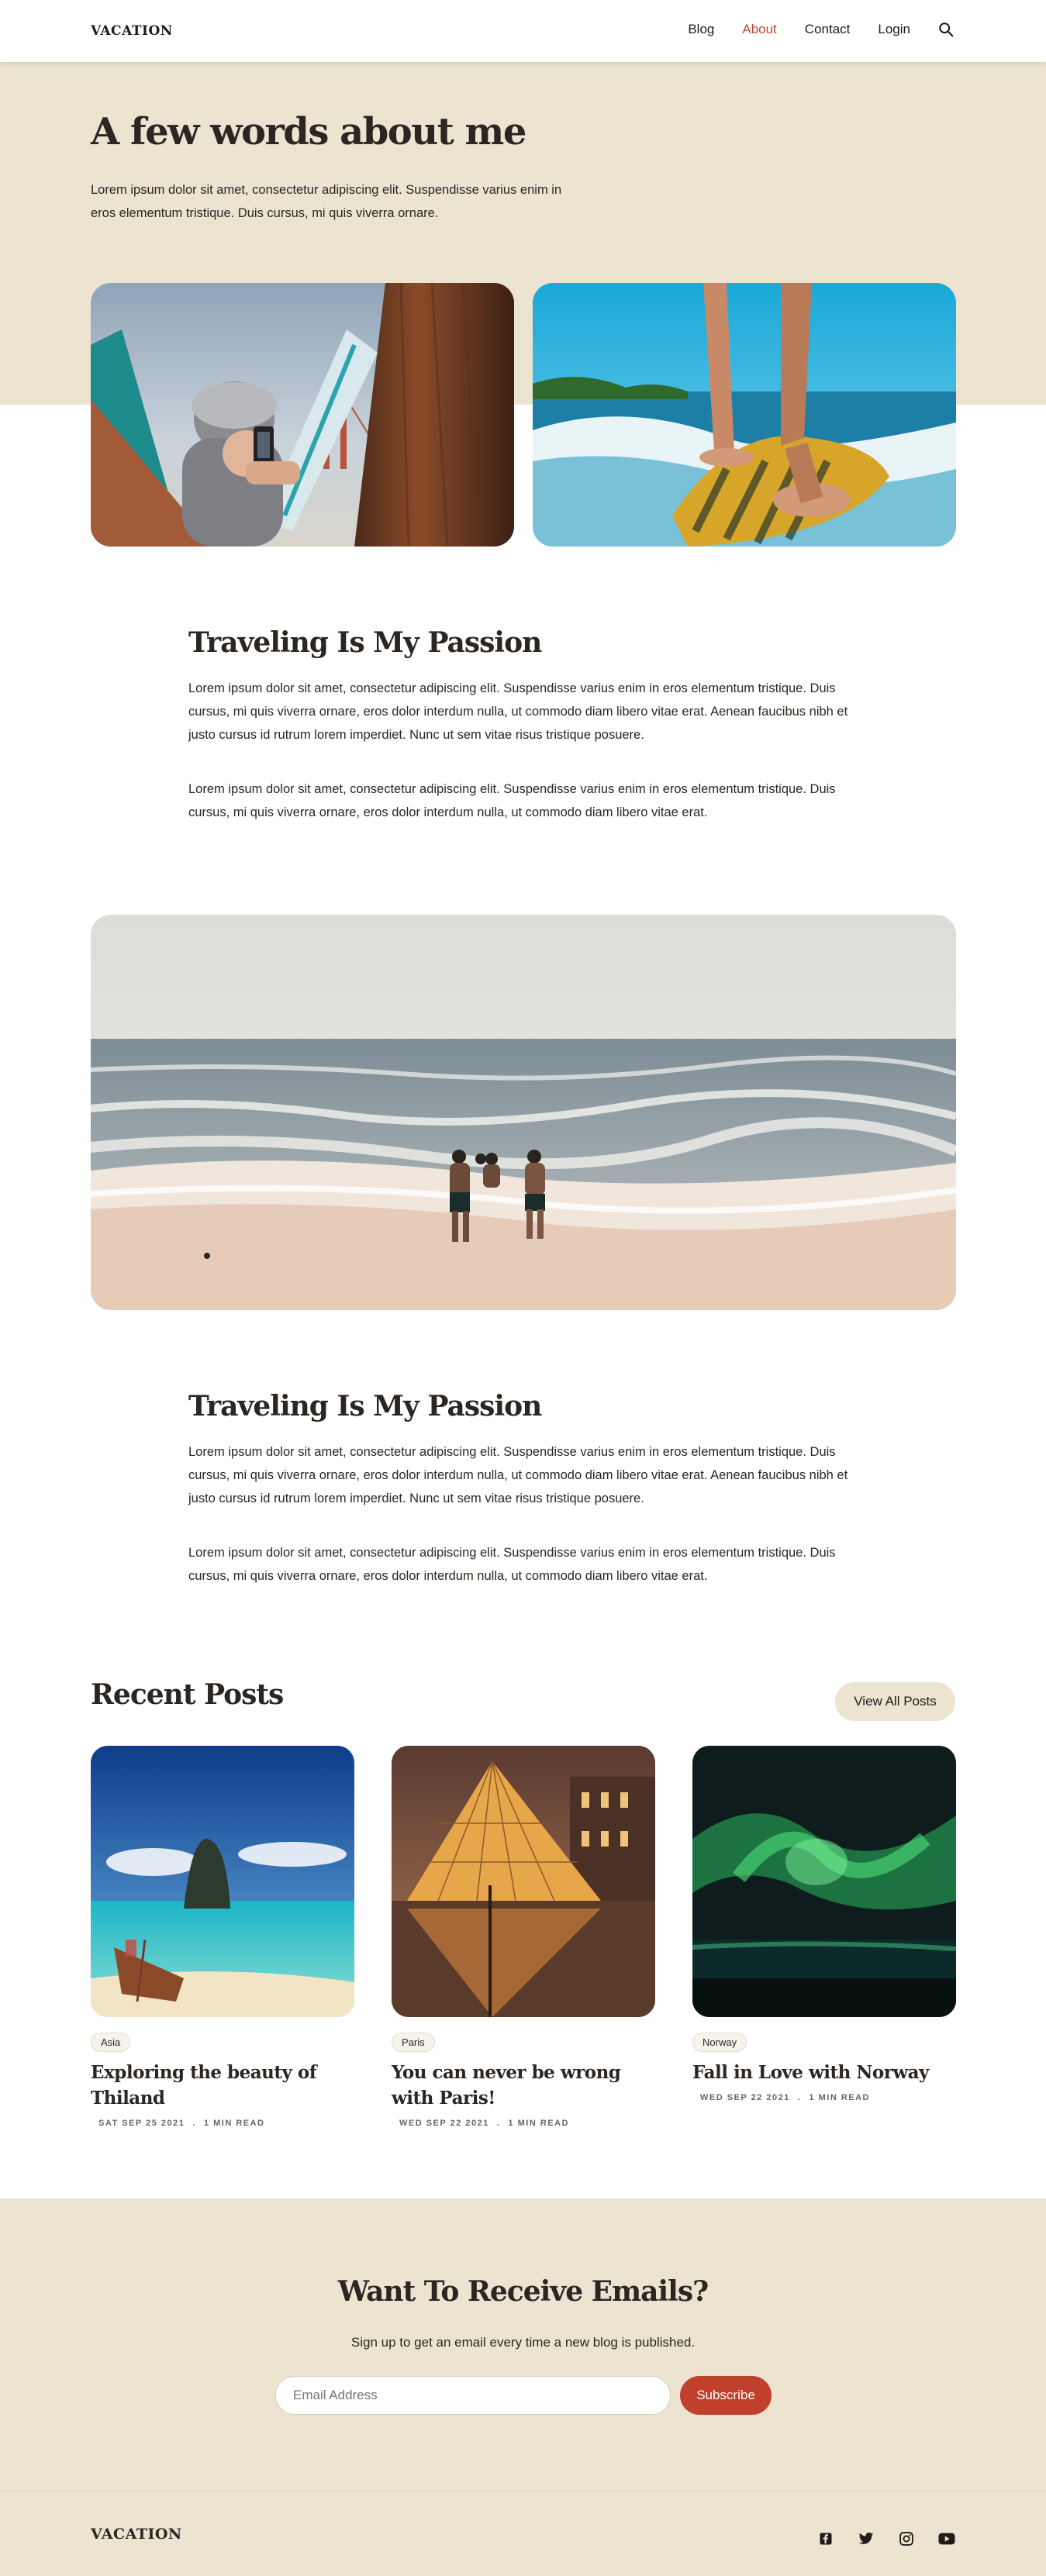 The width and height of the screenshot is (1046, 2576). What do you see at coordinates (726, 2395) in the screenshot?
I see `subscribe-button: Subscribe` at bounding box center [726, 2395].